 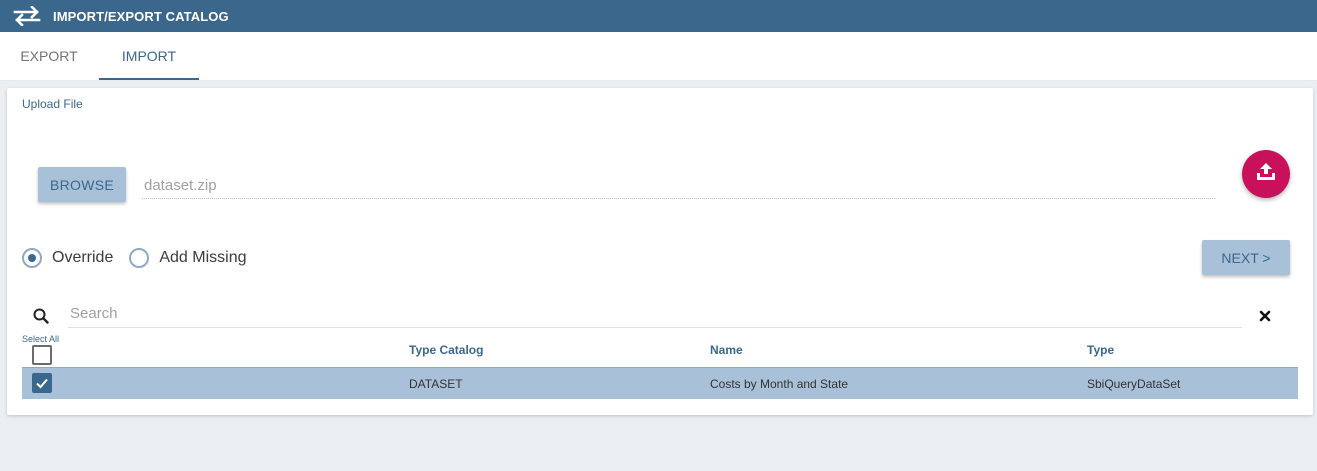 What do you see at coordinates (1246, 257) in the screenshot?
I see `next-button: NEXT >` at bounding box center [1246, 257].